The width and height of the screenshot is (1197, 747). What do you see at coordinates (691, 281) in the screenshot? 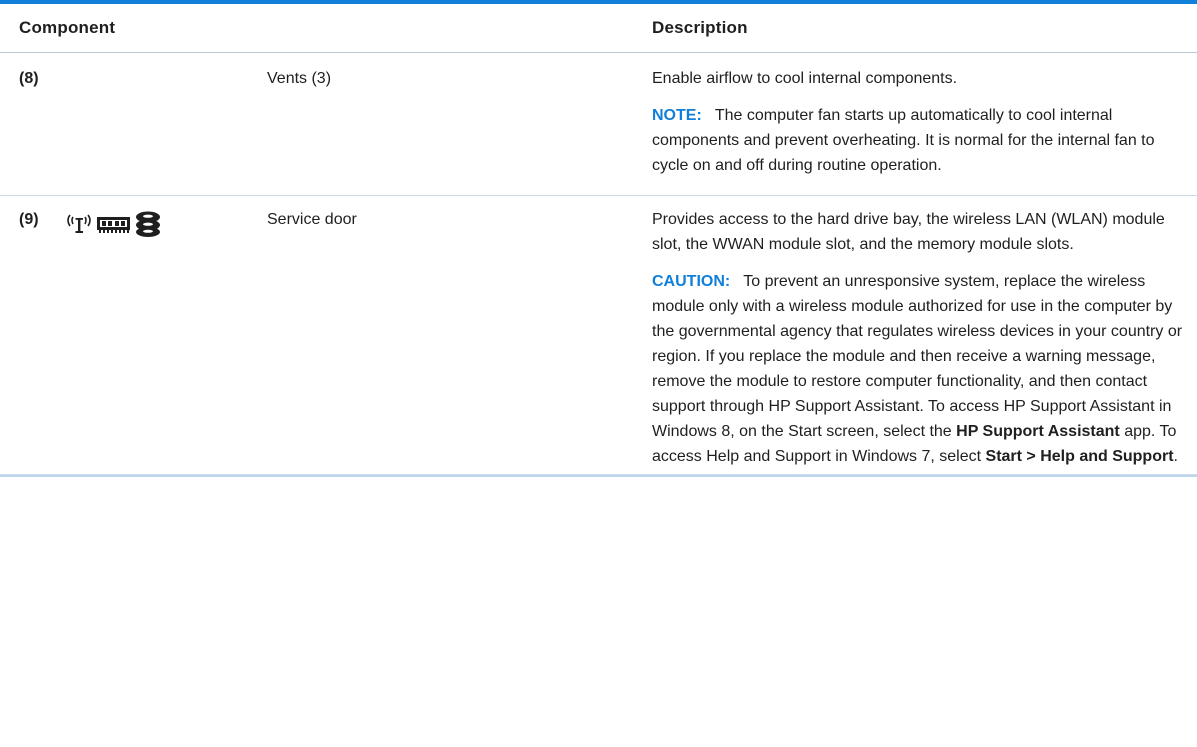
I see `caution-label: CAUTION:` at bounding box center [691, 281].